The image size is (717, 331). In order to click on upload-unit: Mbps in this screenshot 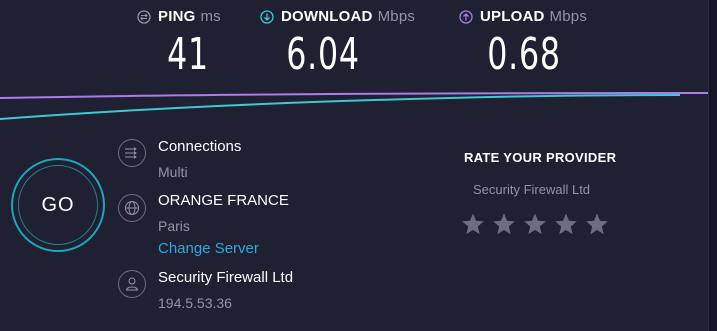, I will do `click(568, 16)`.